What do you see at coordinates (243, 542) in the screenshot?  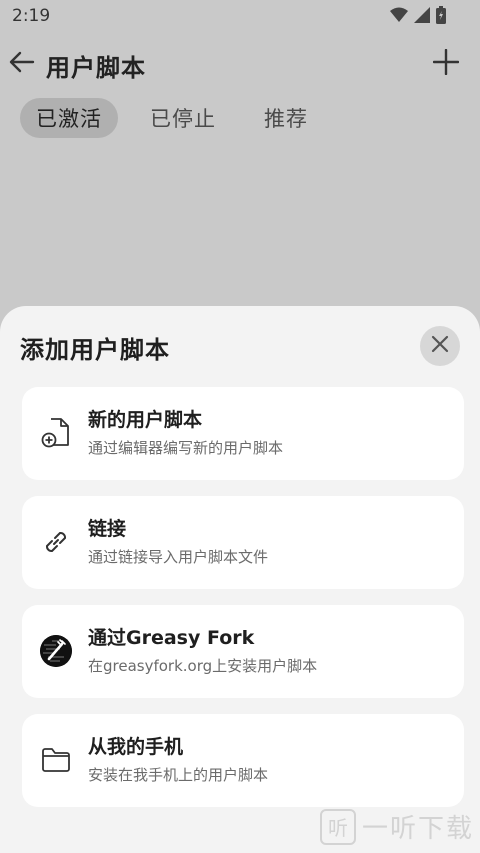 I see `option-link: 链接 通过链接导入用户脚本文件` at bounding box center [243, 542].